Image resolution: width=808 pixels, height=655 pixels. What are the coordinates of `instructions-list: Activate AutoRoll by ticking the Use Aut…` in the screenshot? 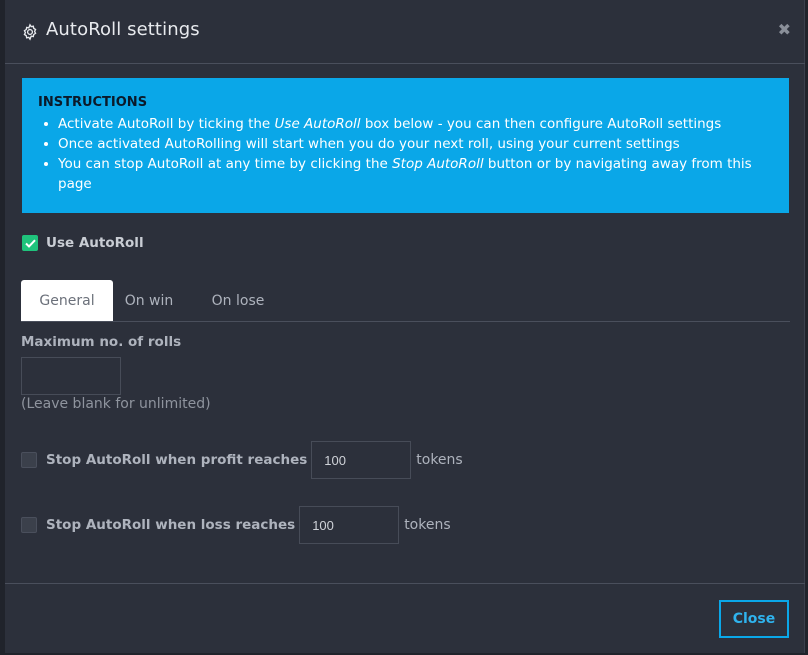 It's located at (405, 154).